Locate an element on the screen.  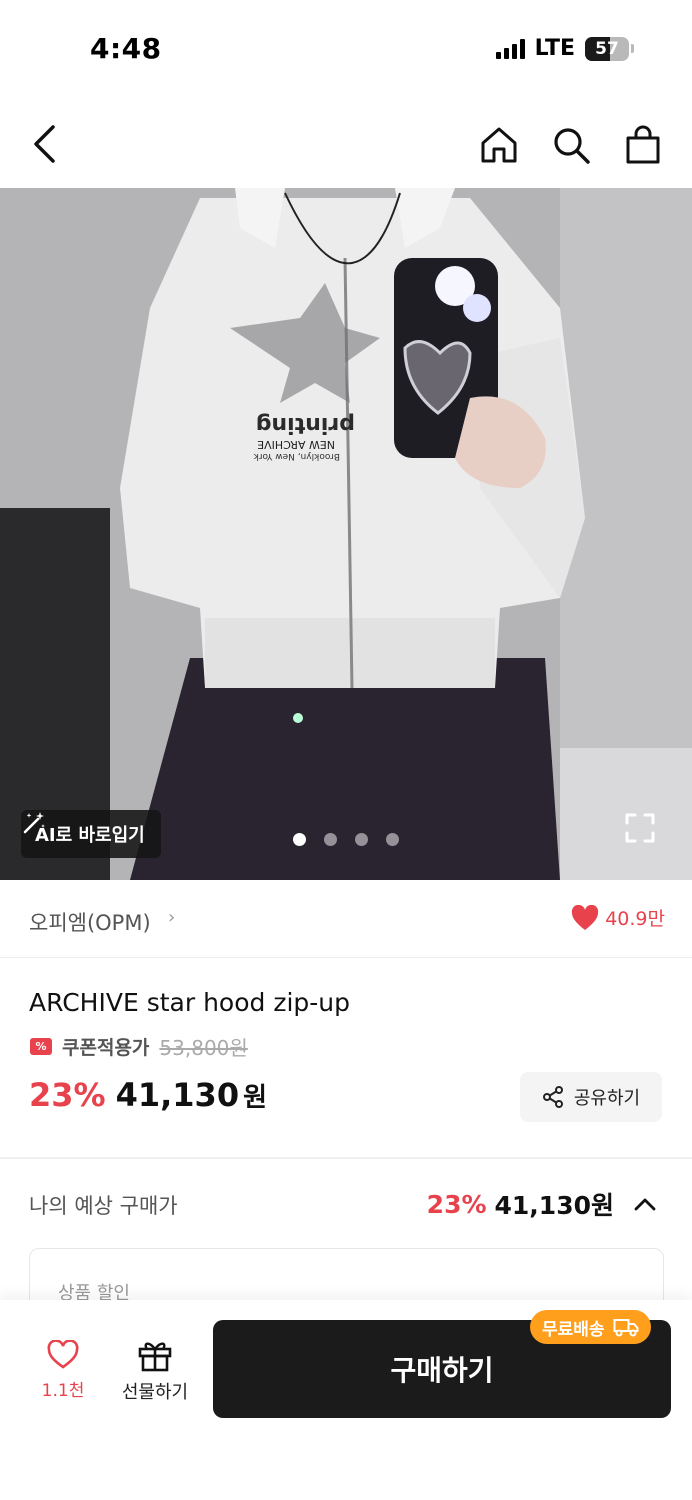
battery-level: 57 is located at coordinates (607, 48).